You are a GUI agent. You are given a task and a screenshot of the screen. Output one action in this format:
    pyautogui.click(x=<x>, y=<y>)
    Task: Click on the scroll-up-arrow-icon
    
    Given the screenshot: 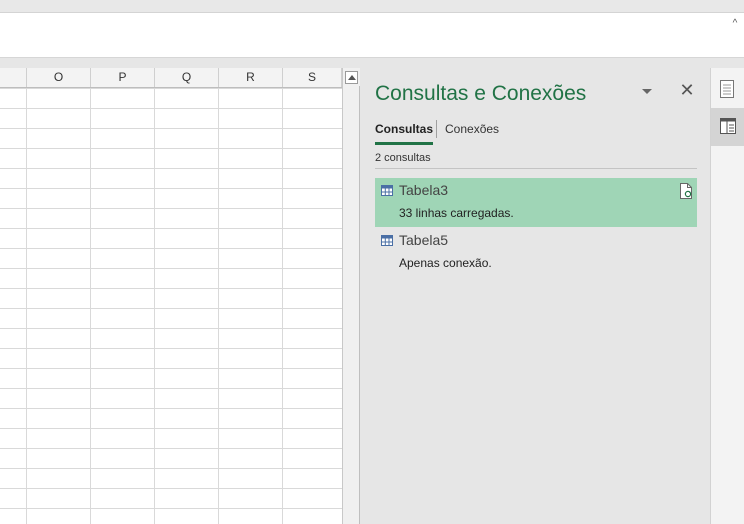 What is the action you would take?
    pyautogui.click(x=351, y=77)
    